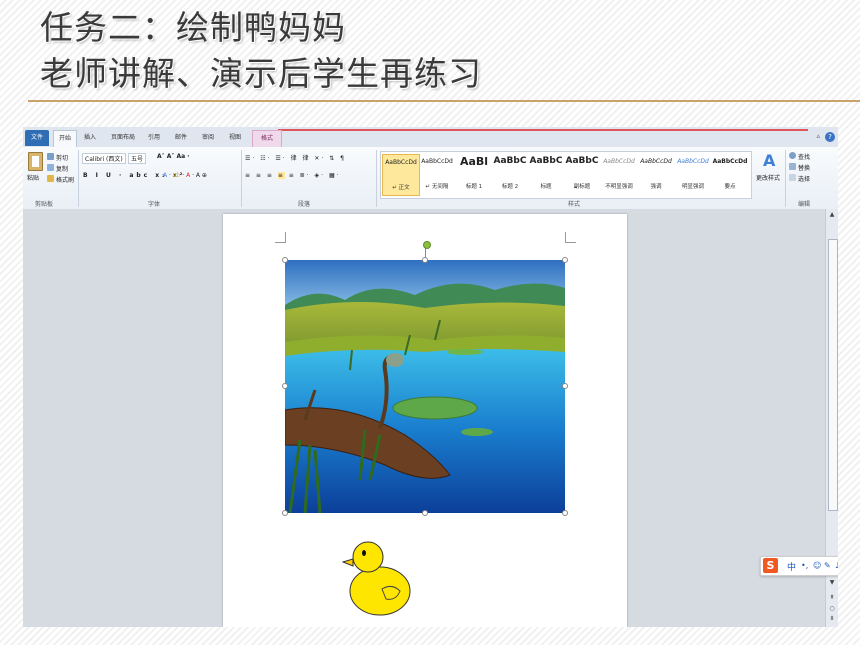 The image size is (860, 645). What do you see at coordinates (185, 175) in the screenshot?
I see `font-color-buttons: A · ab · A · A ⊕` at bounding box center [185, 175].